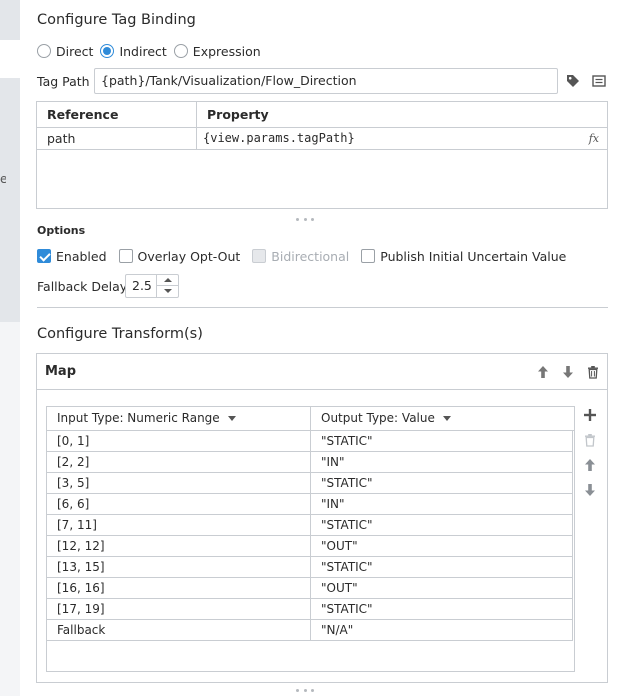 The height and width of the screenshot is (696, 620). I want to click on table-row: [6, 6] "IN", so click(310, 504).